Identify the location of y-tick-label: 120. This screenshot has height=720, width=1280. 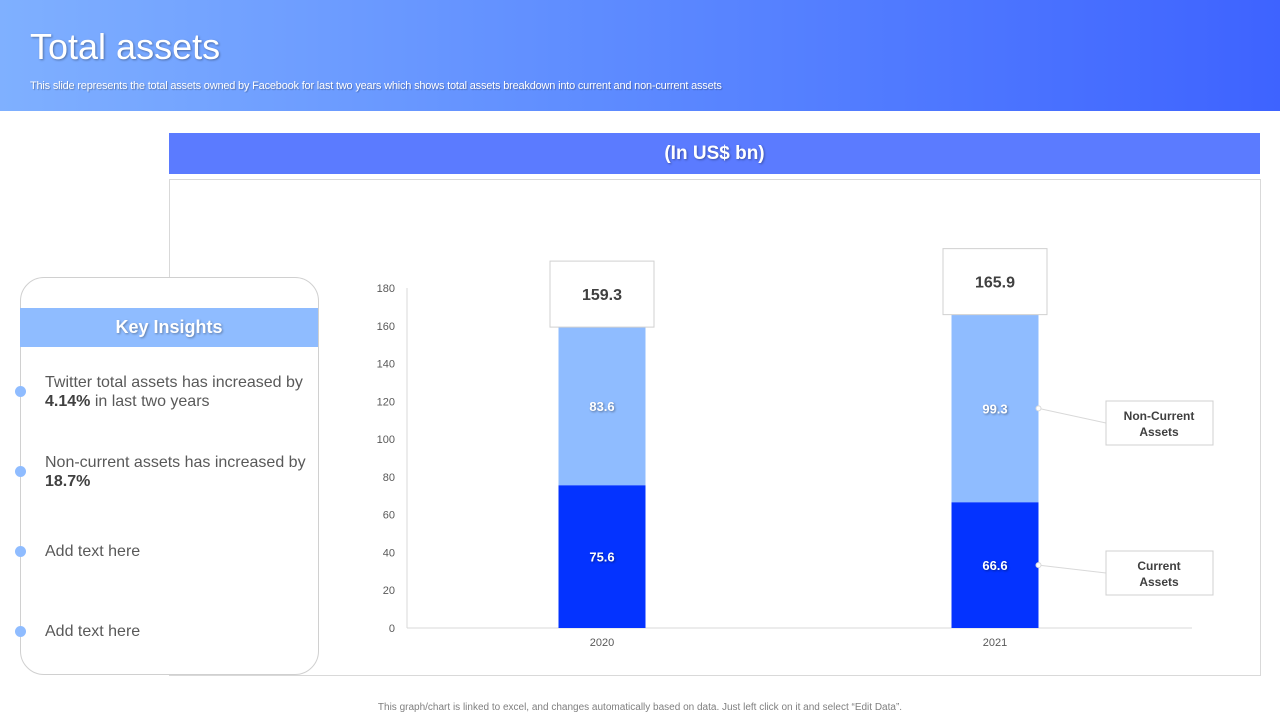
(386, 402).